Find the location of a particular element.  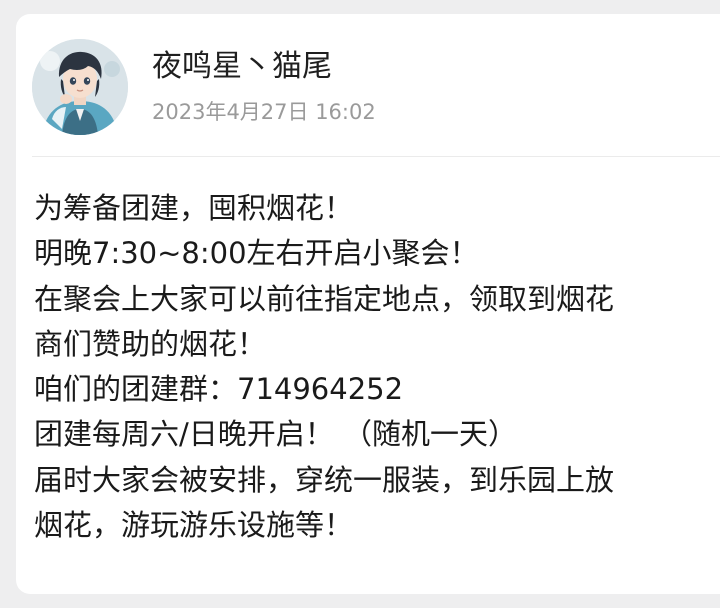

header-divider is located at coordinates (376, 156).